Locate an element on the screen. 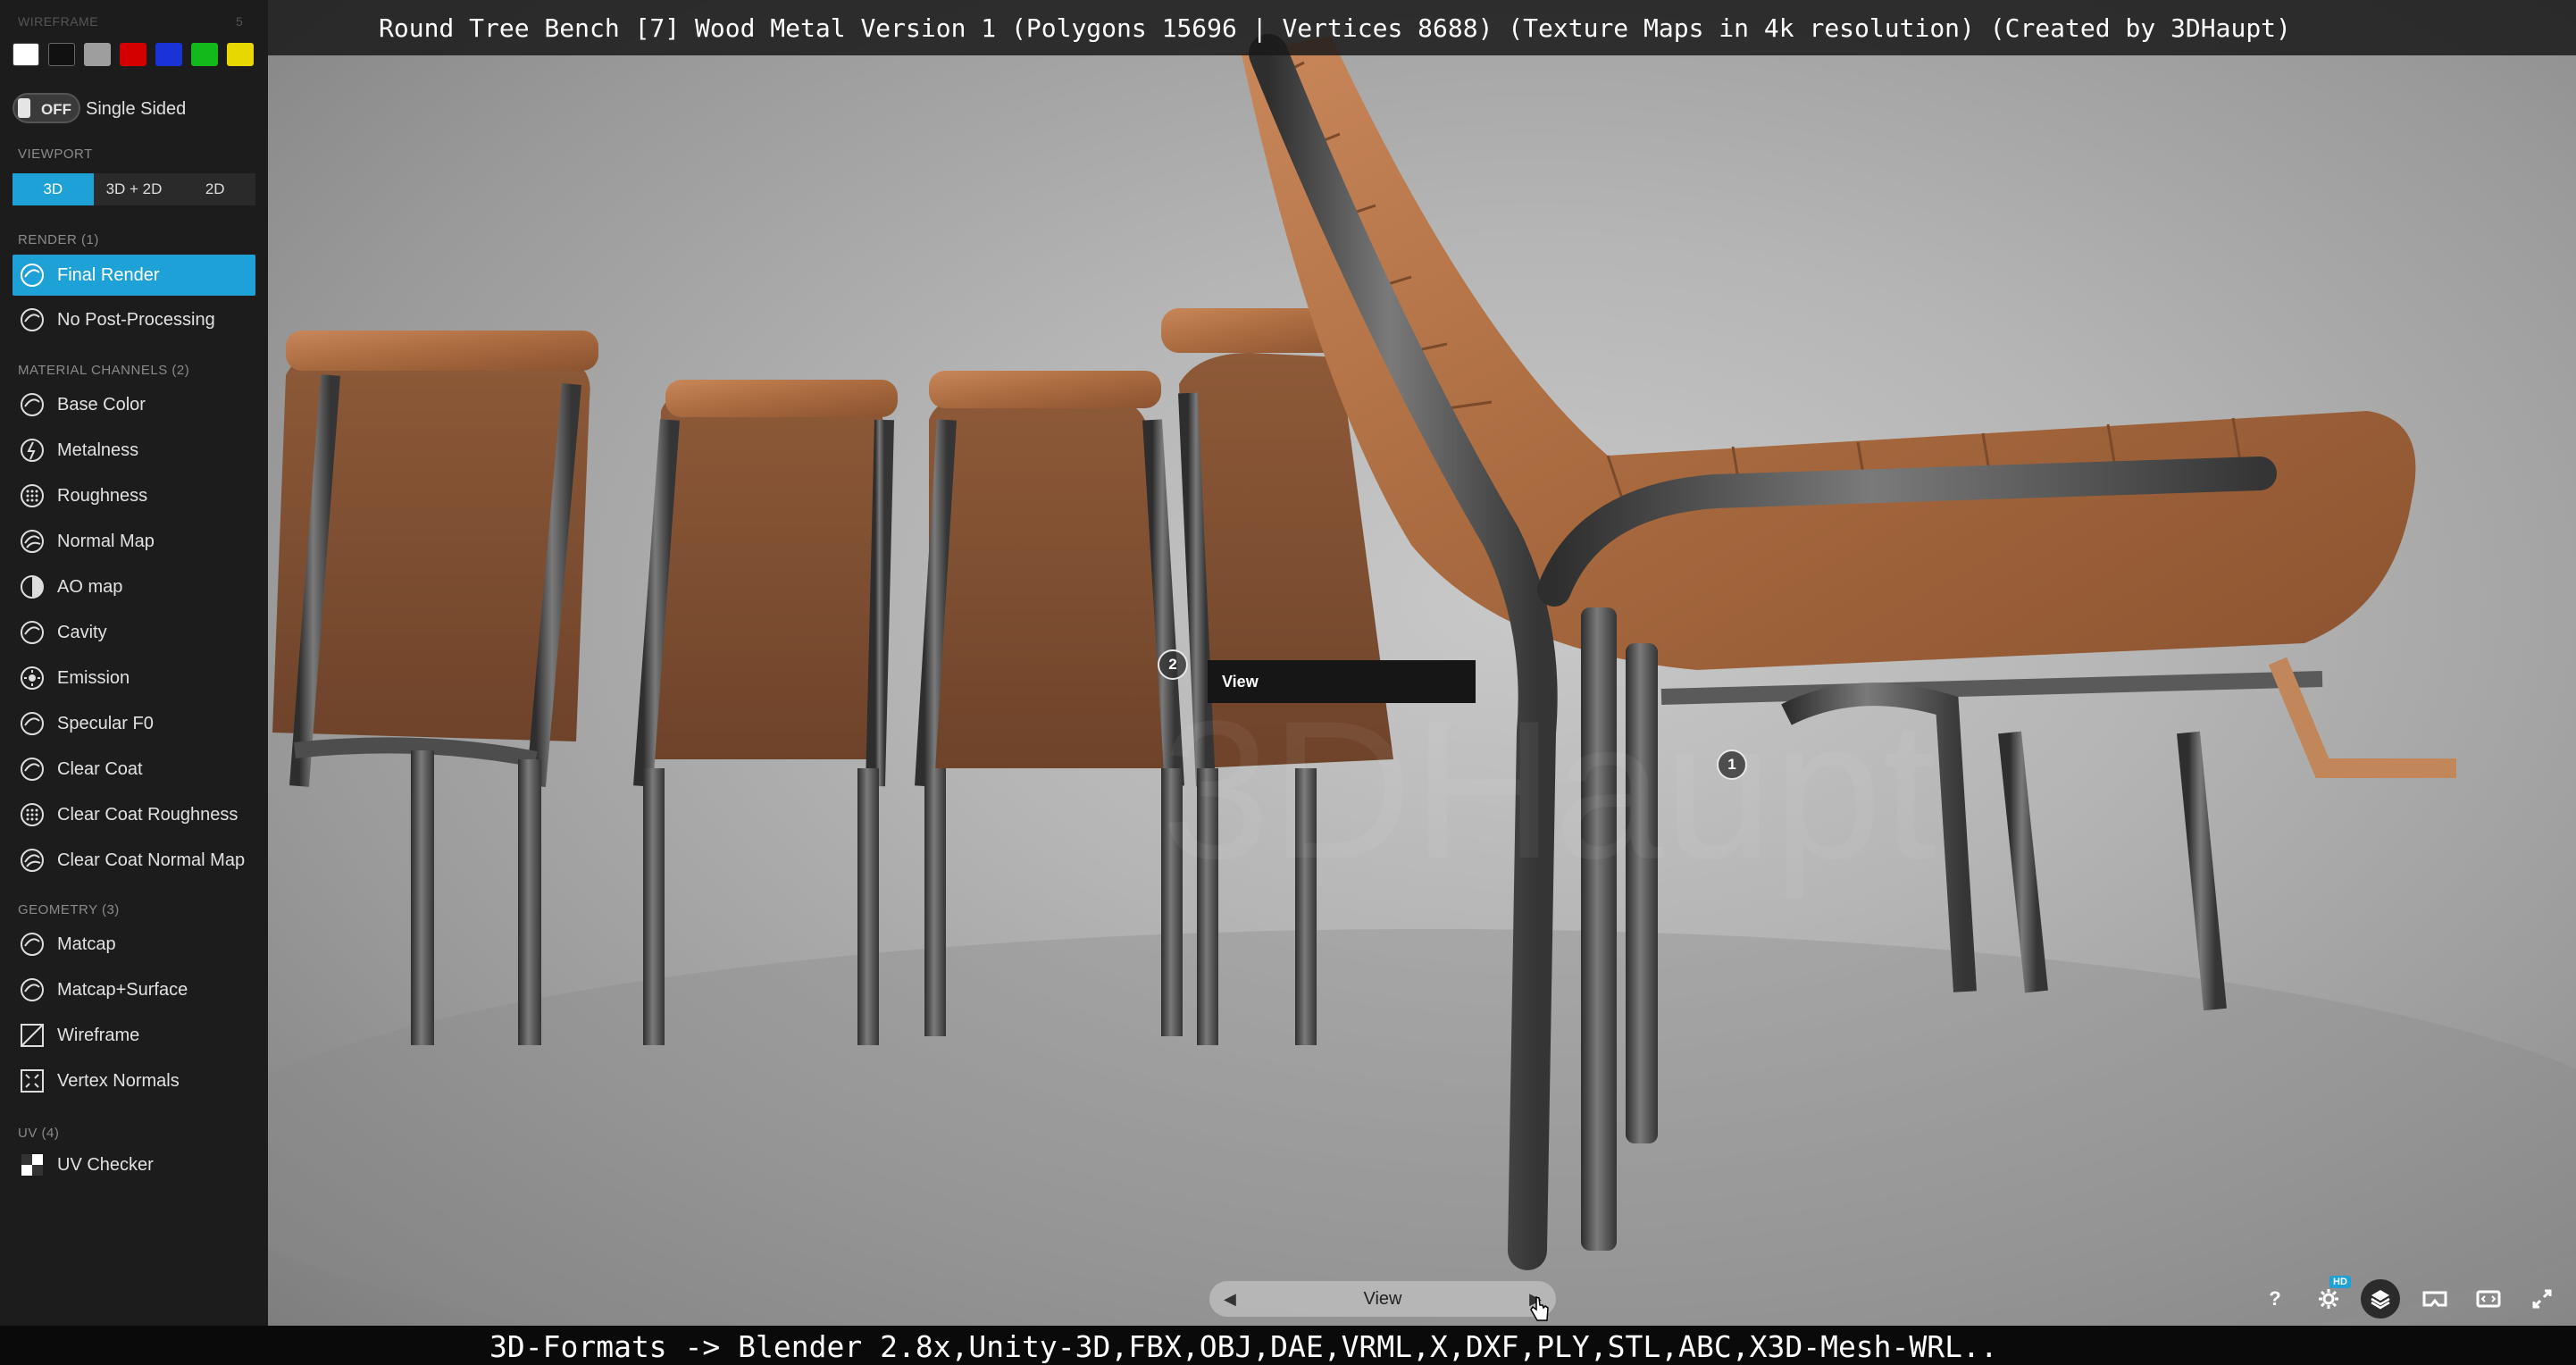  matcap-surface-icon is located at coordinates (32, 990).